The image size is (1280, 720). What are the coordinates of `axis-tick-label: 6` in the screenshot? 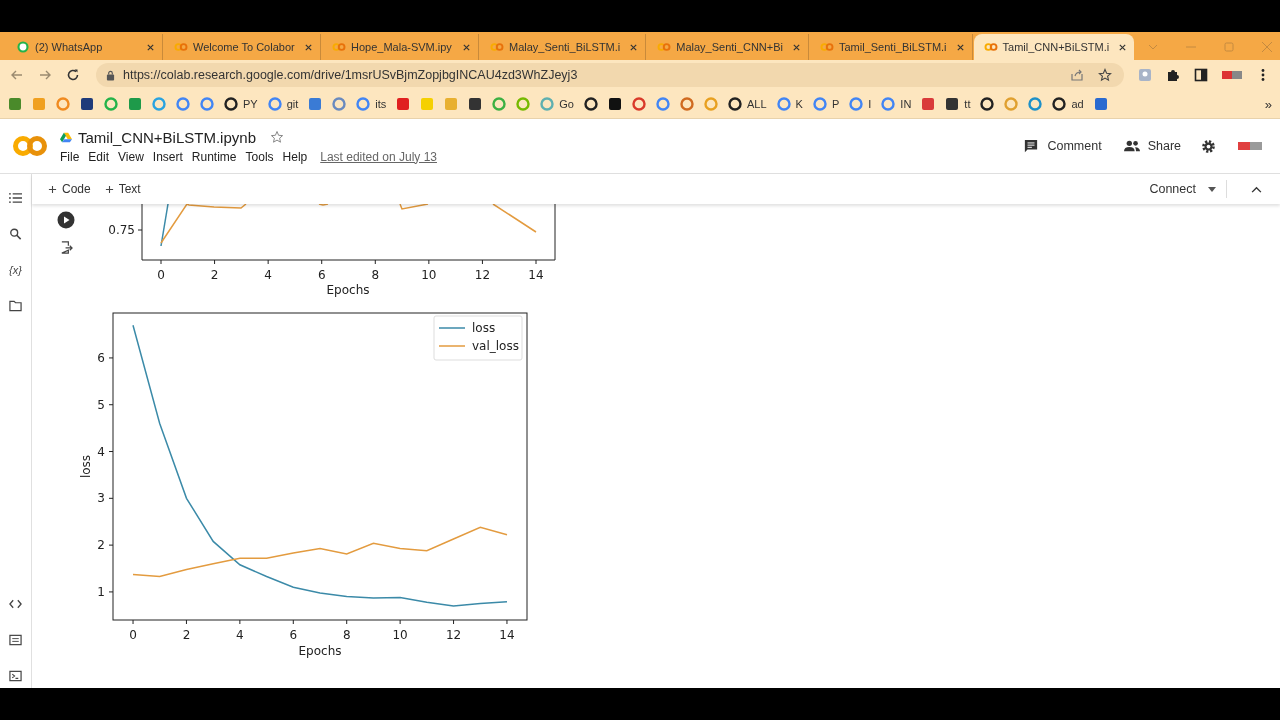 It's located at (293, 635).